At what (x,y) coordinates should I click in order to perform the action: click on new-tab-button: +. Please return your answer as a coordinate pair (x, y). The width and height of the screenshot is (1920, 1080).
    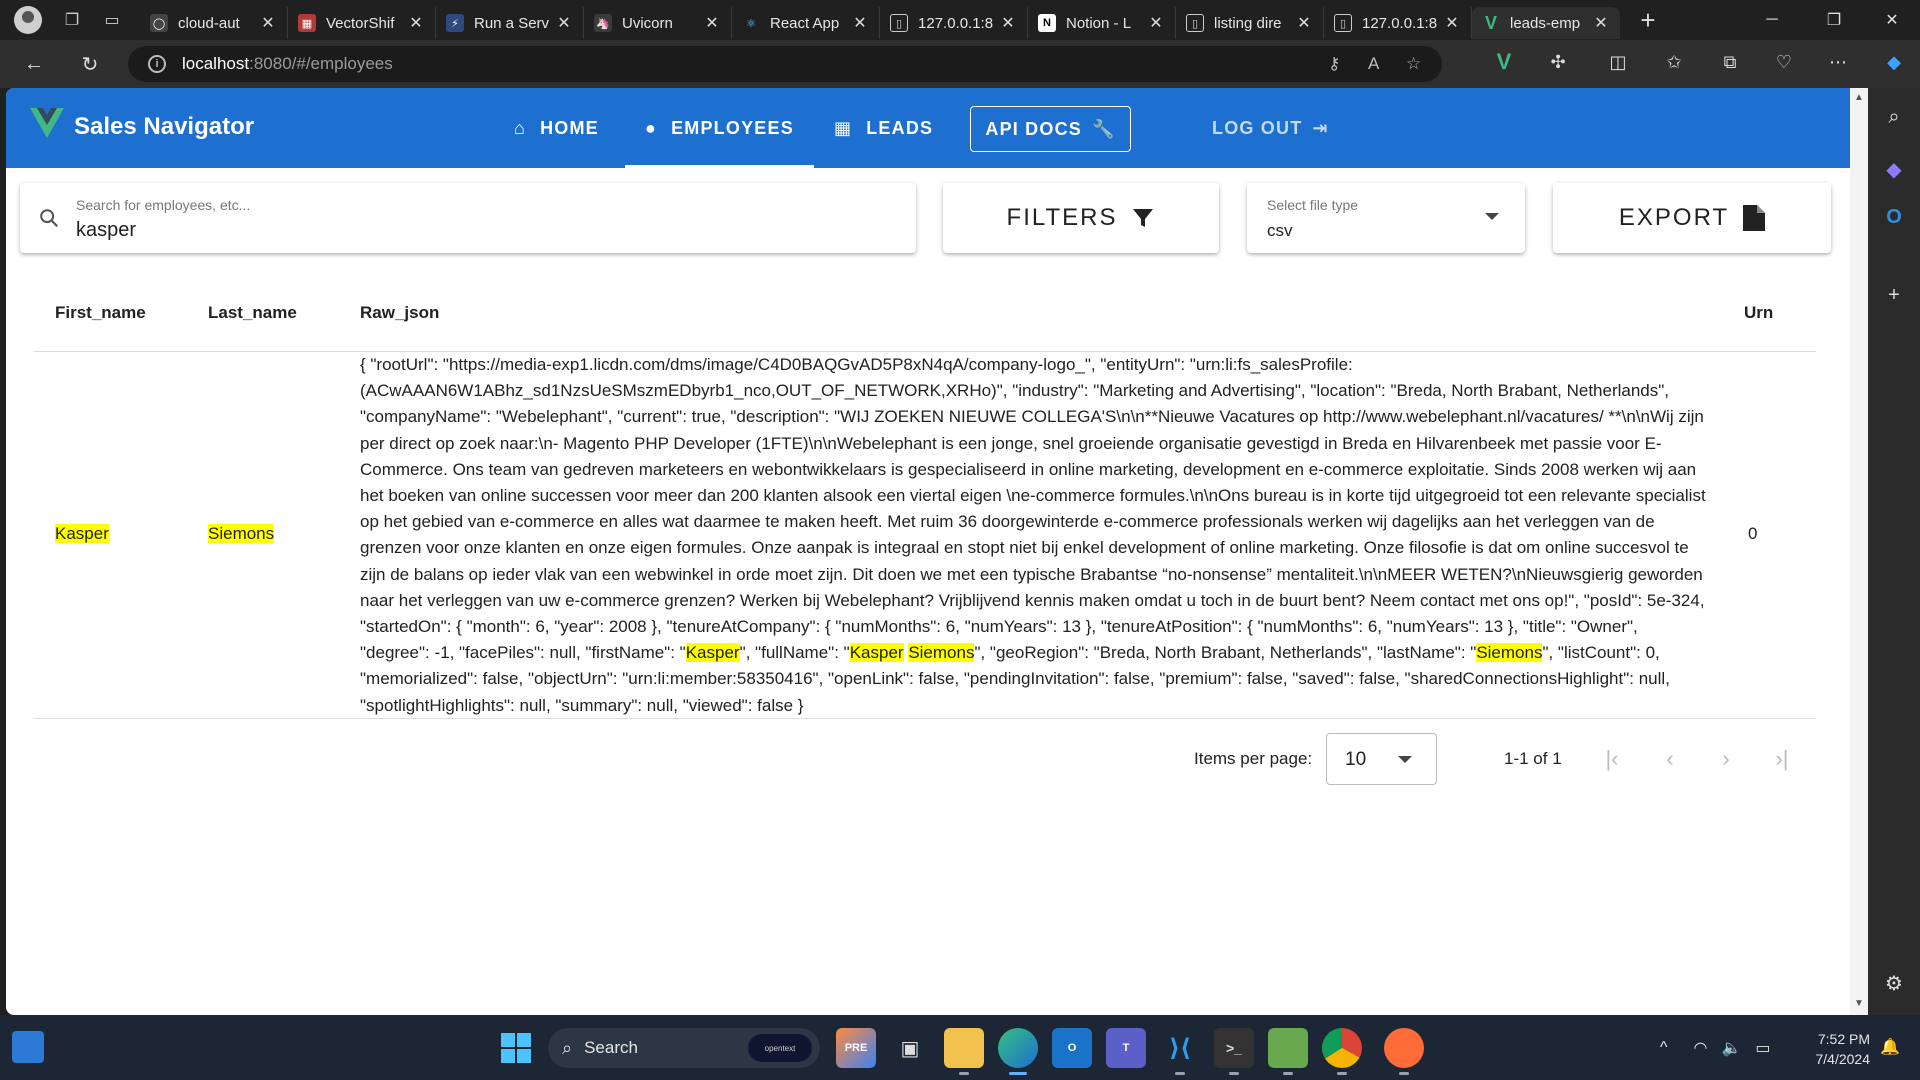
    Looking at the image, I should click on (1648, 20).